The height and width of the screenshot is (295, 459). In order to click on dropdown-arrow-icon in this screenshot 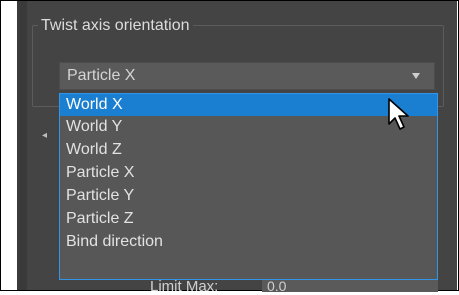, I will do `click(416, 76)`.